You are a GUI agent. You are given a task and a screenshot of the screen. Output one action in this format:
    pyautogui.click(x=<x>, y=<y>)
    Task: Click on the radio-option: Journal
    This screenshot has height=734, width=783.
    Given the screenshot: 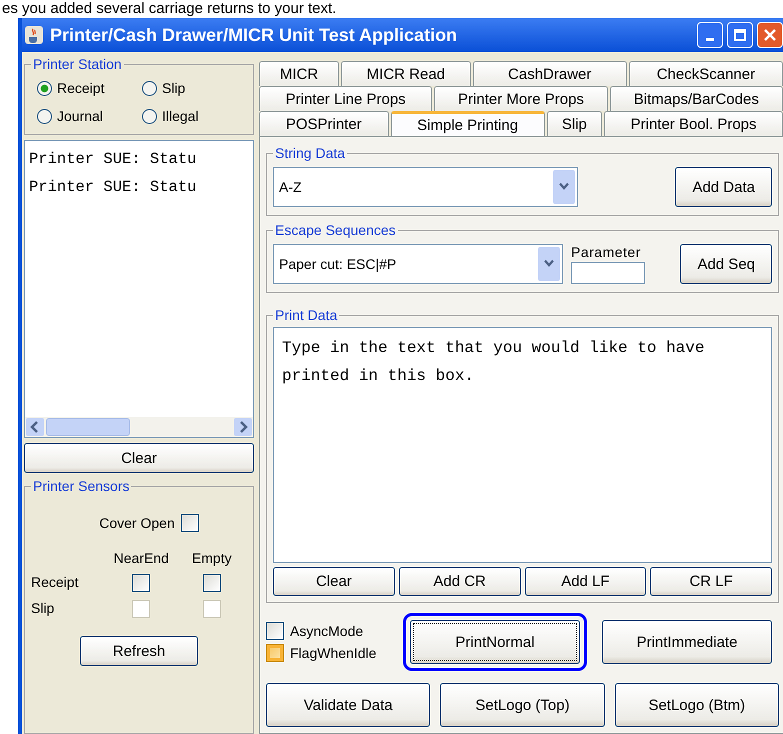 What is the action you would take?
    pyautogui.click(x=89, y=116)
    